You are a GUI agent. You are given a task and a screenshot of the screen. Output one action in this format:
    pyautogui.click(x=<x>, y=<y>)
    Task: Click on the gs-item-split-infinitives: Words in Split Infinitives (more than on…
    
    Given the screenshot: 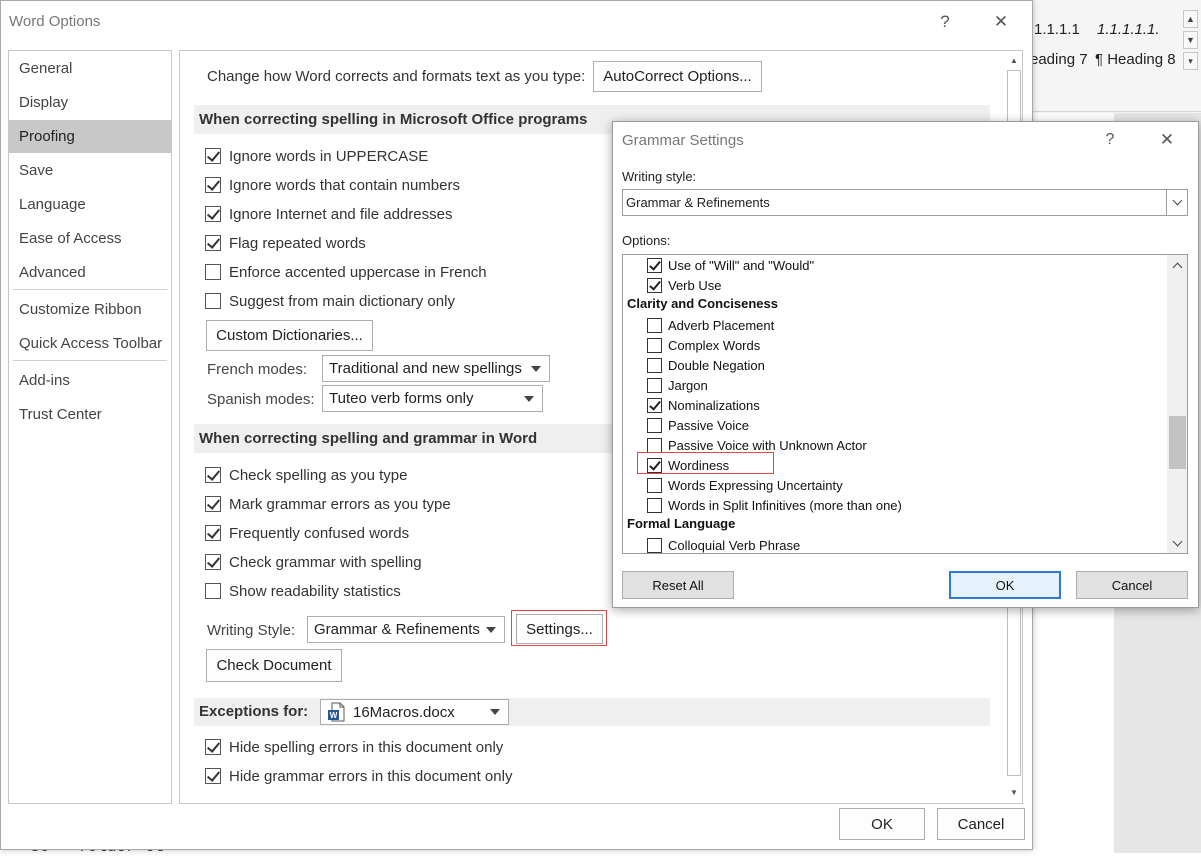 What is the action you would take?
    pyautogui.click(x=774, y=505)
    